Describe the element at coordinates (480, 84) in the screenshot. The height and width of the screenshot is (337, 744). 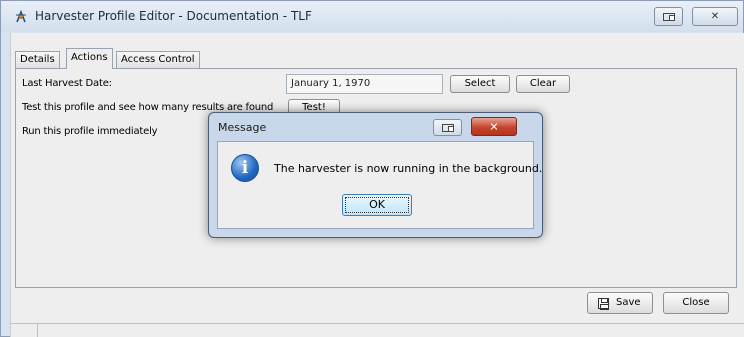
I see `select-button: Select` at that location.